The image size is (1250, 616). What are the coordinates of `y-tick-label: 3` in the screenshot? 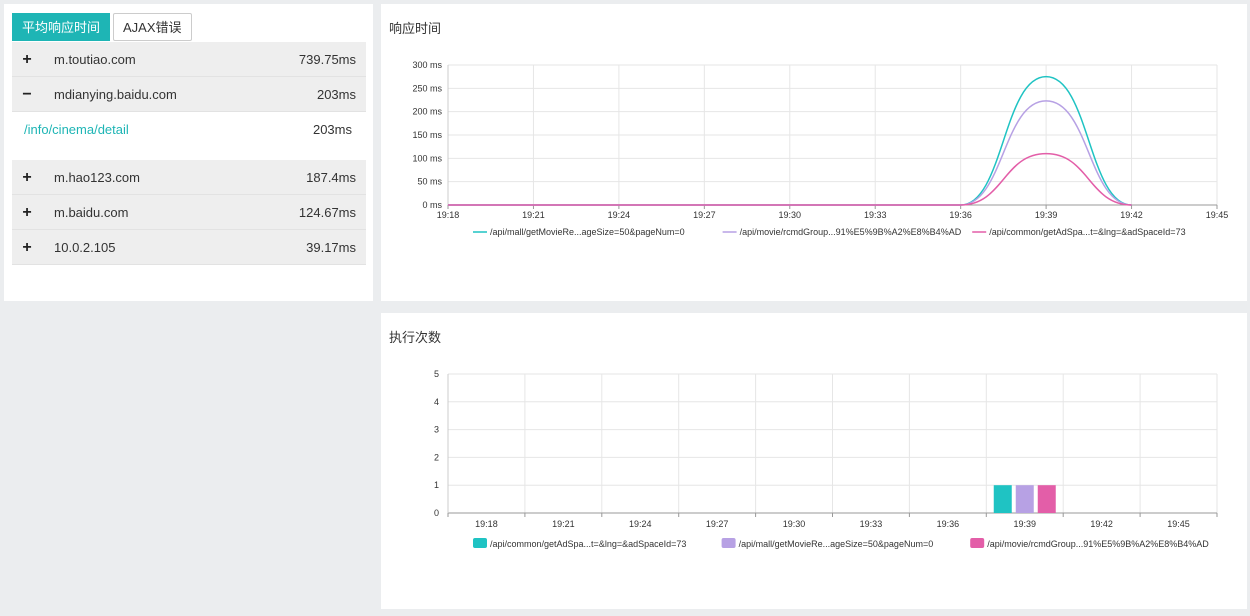 It's located at (436, 430).